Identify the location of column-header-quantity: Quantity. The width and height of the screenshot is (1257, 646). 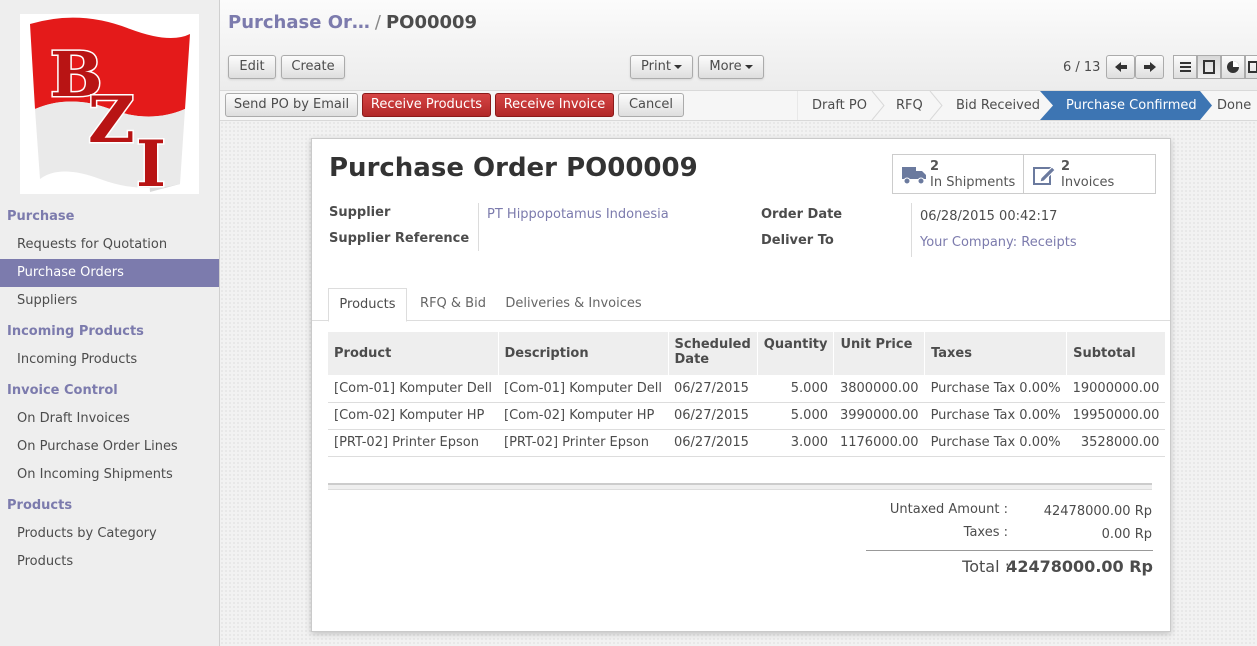
(796, 353).